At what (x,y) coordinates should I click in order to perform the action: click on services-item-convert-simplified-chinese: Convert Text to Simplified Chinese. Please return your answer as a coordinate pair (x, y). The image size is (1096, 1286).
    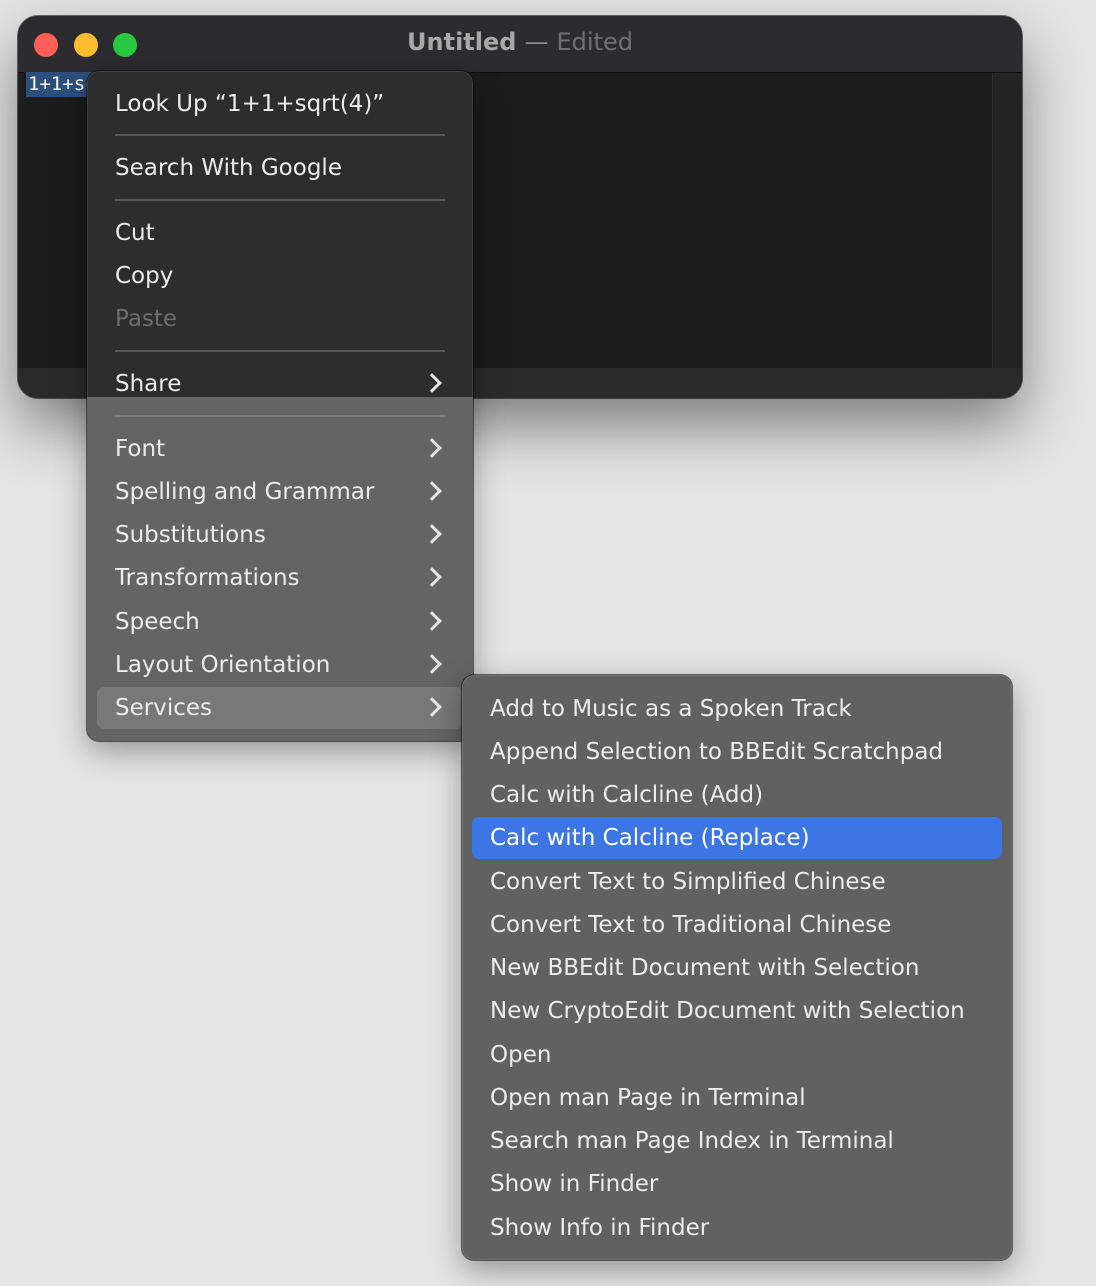
    Looking at the image, I should click on (737, 882).